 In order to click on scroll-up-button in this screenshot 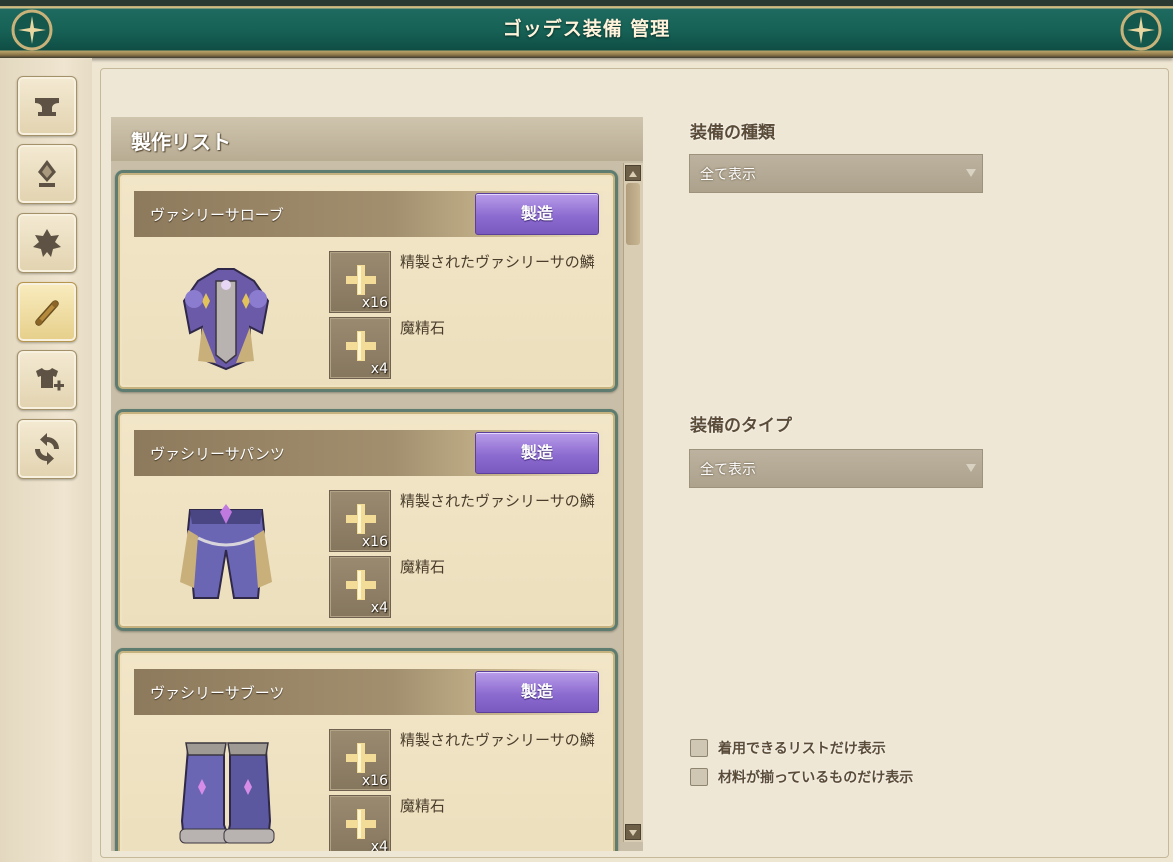, I will do `click(633, 173)`.